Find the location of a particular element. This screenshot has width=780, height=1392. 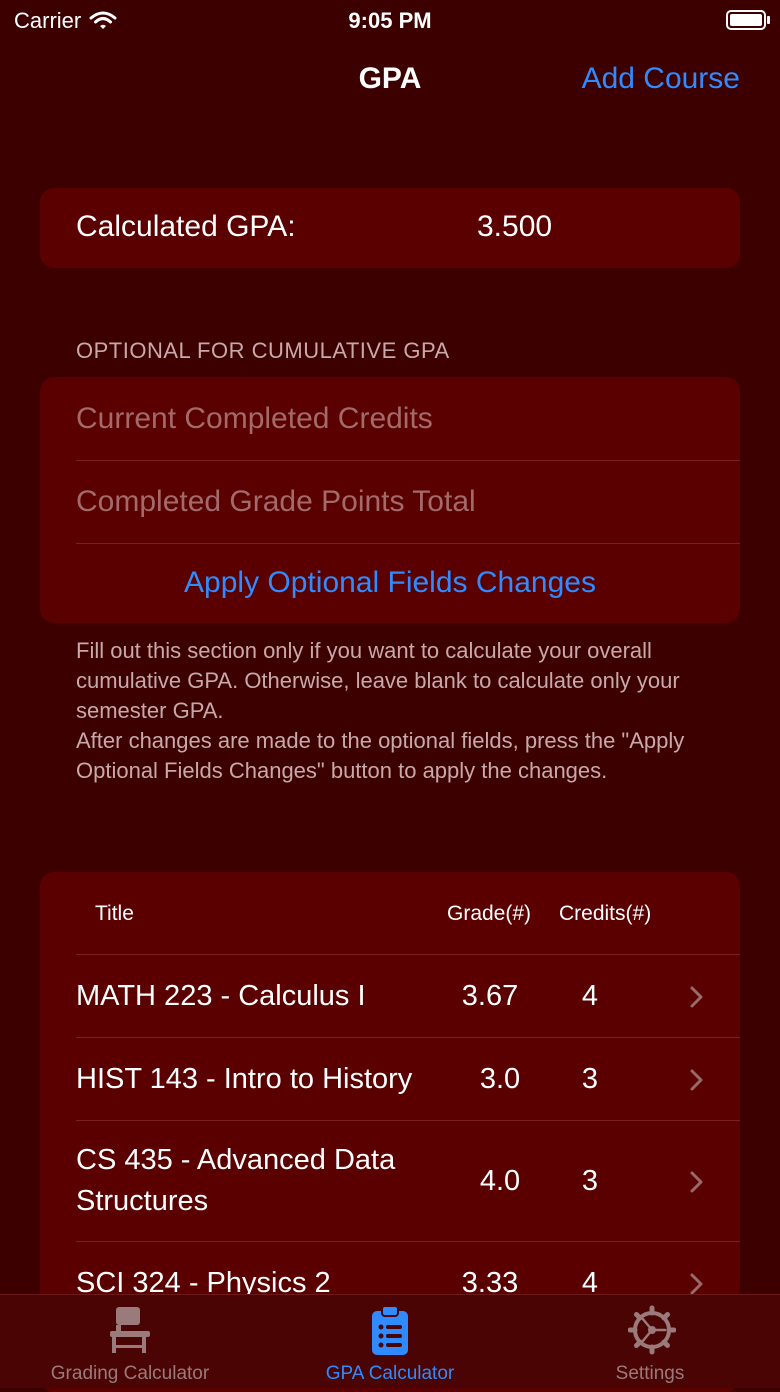

tab-gpa-calculator: GPA Calculator is located at coordinates (390, 1341).